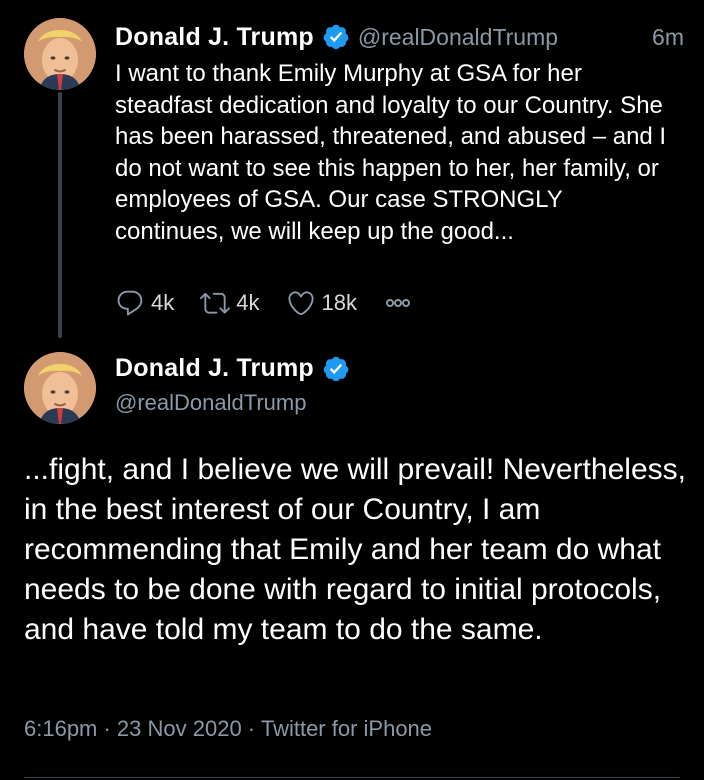 The width and height of the screenshot is (704, 780). Describe the element at coordinates (144, 303) in the screenshot. I see `reply-button: 4k` at that location.